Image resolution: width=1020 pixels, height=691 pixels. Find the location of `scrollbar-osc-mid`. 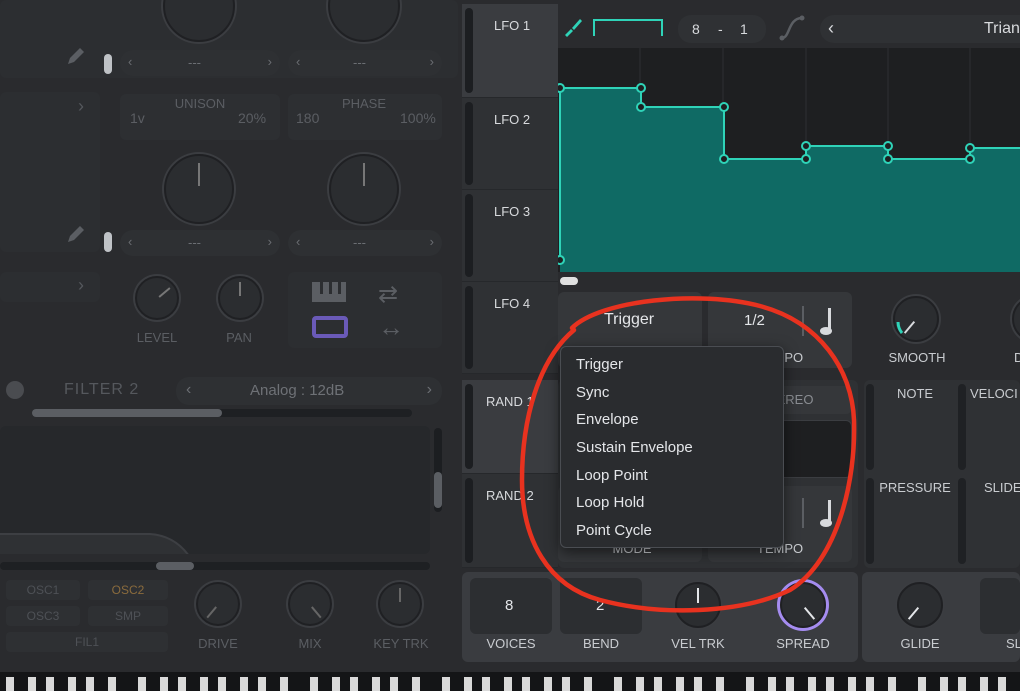

scrollbar-osc-mid is located at coordinates (108, 242).